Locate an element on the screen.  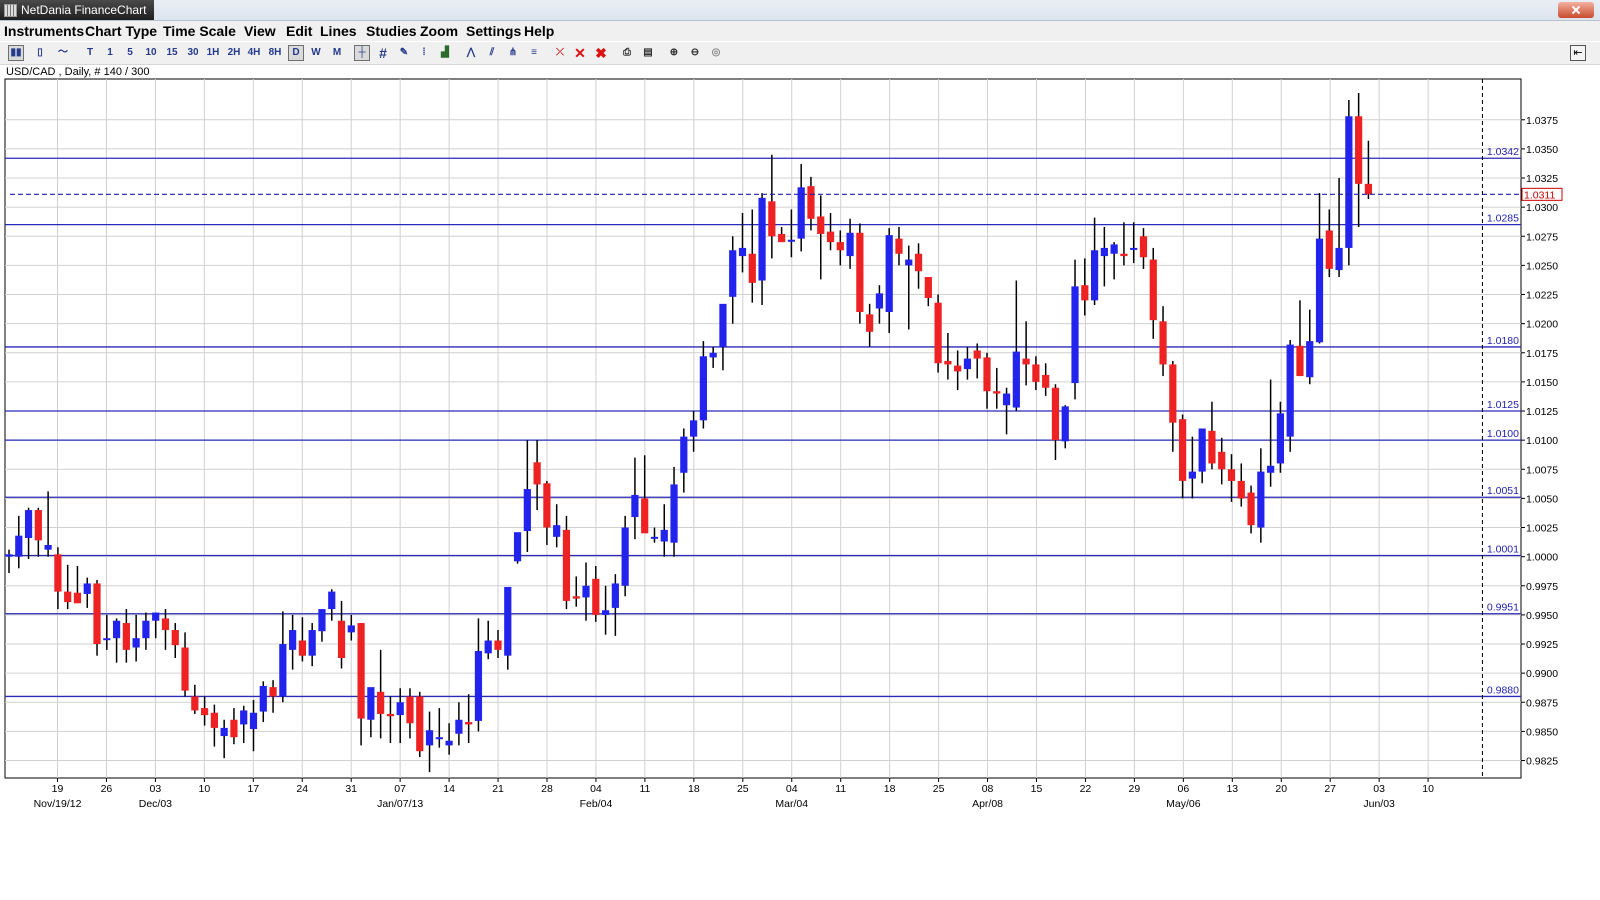
x-tick-label: 28 is located at coordinates (547, 789).